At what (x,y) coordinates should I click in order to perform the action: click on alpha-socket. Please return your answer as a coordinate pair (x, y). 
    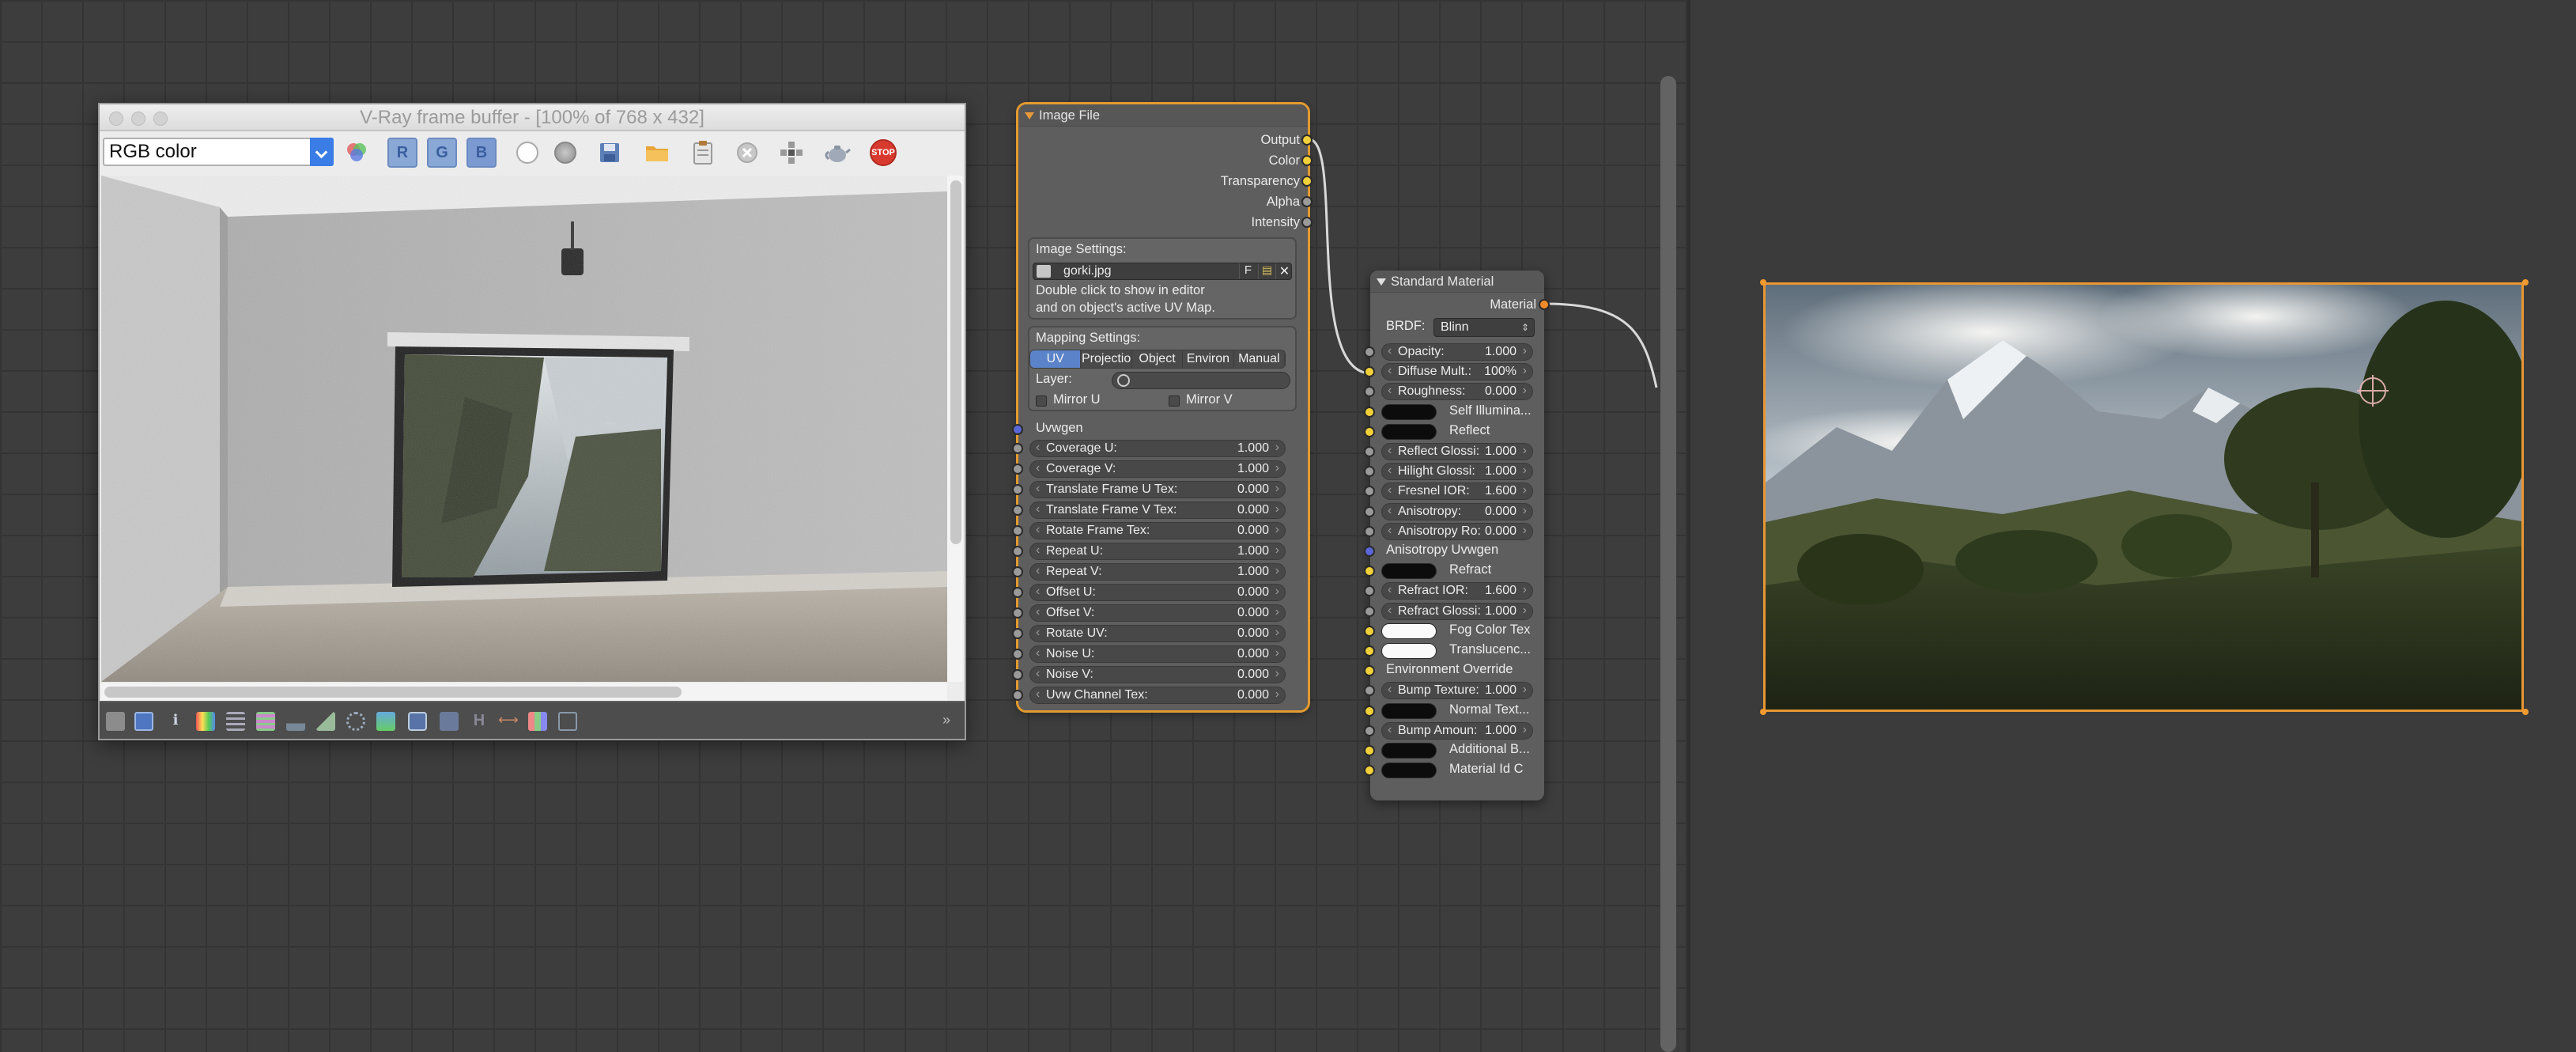
    Looking at the image, I should click on (1307, 201).